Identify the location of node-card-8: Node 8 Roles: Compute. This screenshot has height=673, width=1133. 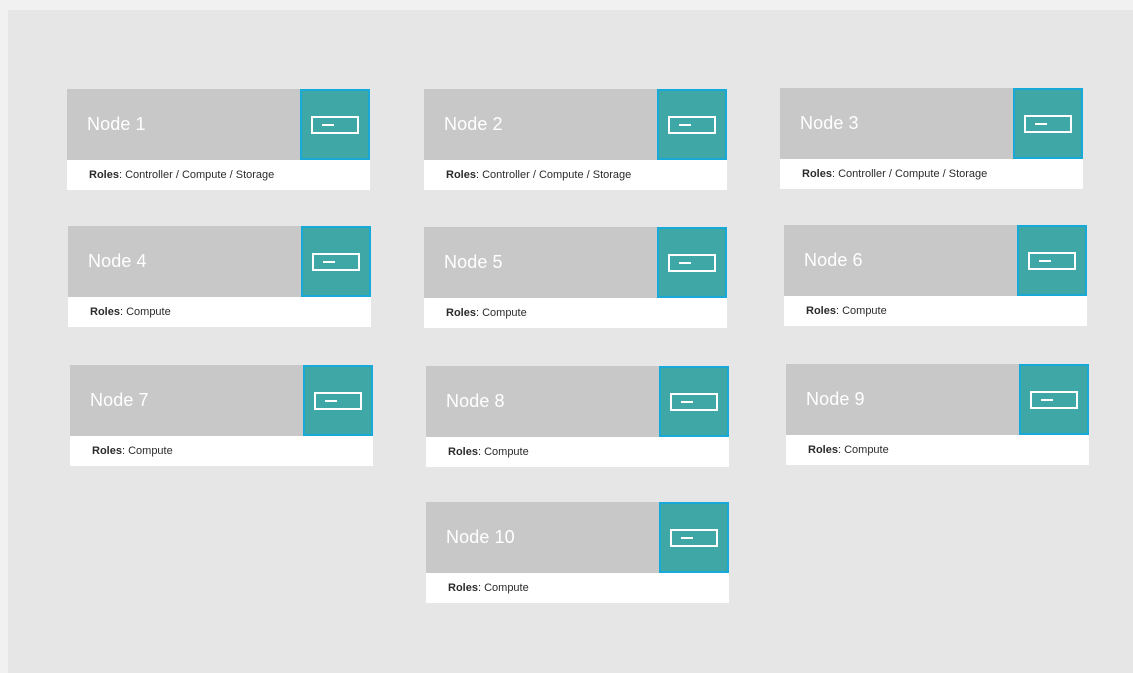
(577, 416).